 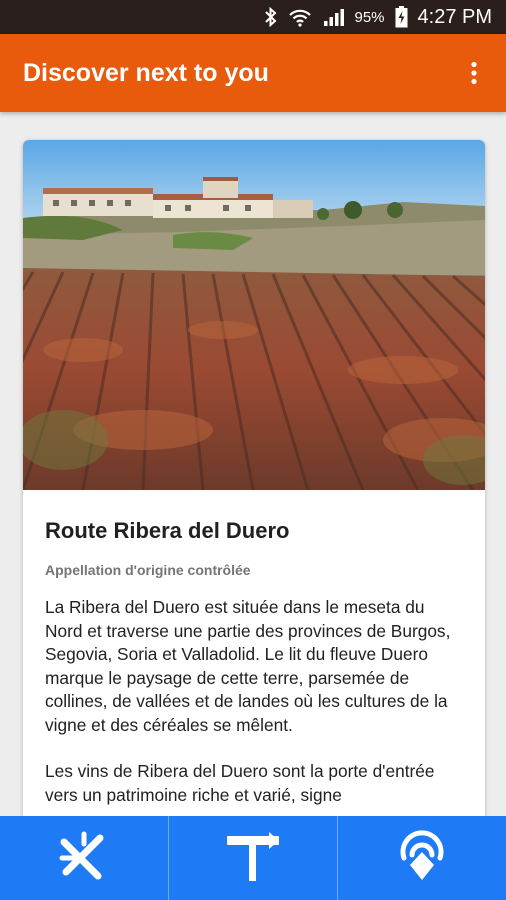 I want to click on bluetooth-icon, so click(x=271, y=17).